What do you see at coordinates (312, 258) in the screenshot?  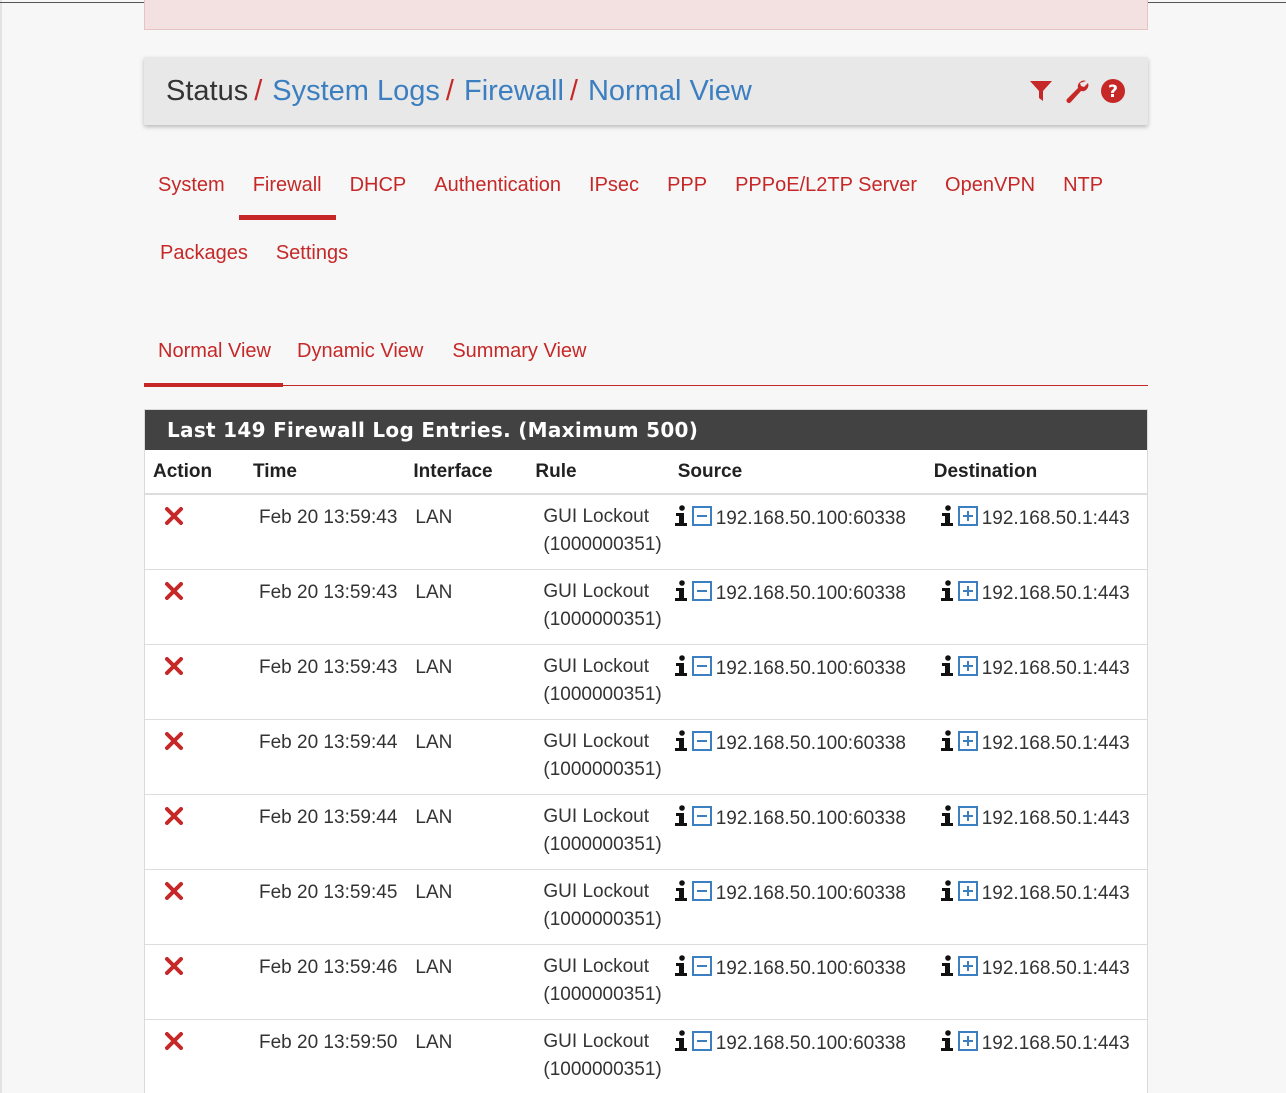 I see `tab-settings: Settings` at bounding box center [312, 258].